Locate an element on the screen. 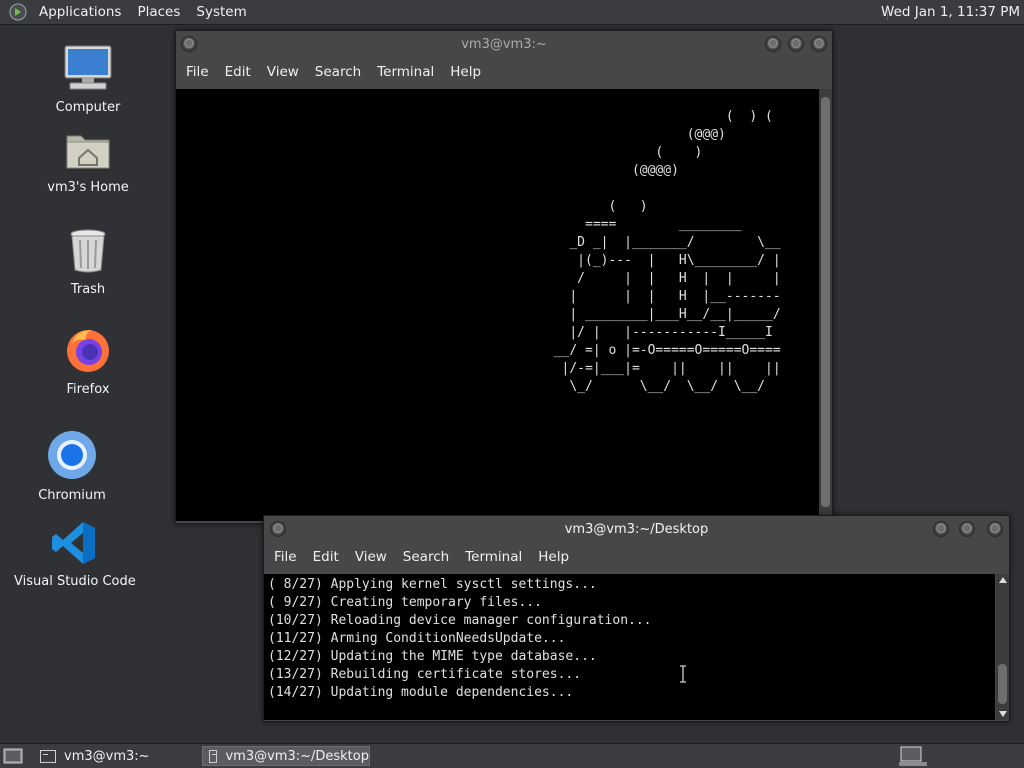 This screenshot has width=1024, height=768. taskbar-button-vm3-home: vm3@vm3:~ is located at coordinates (116, 756).